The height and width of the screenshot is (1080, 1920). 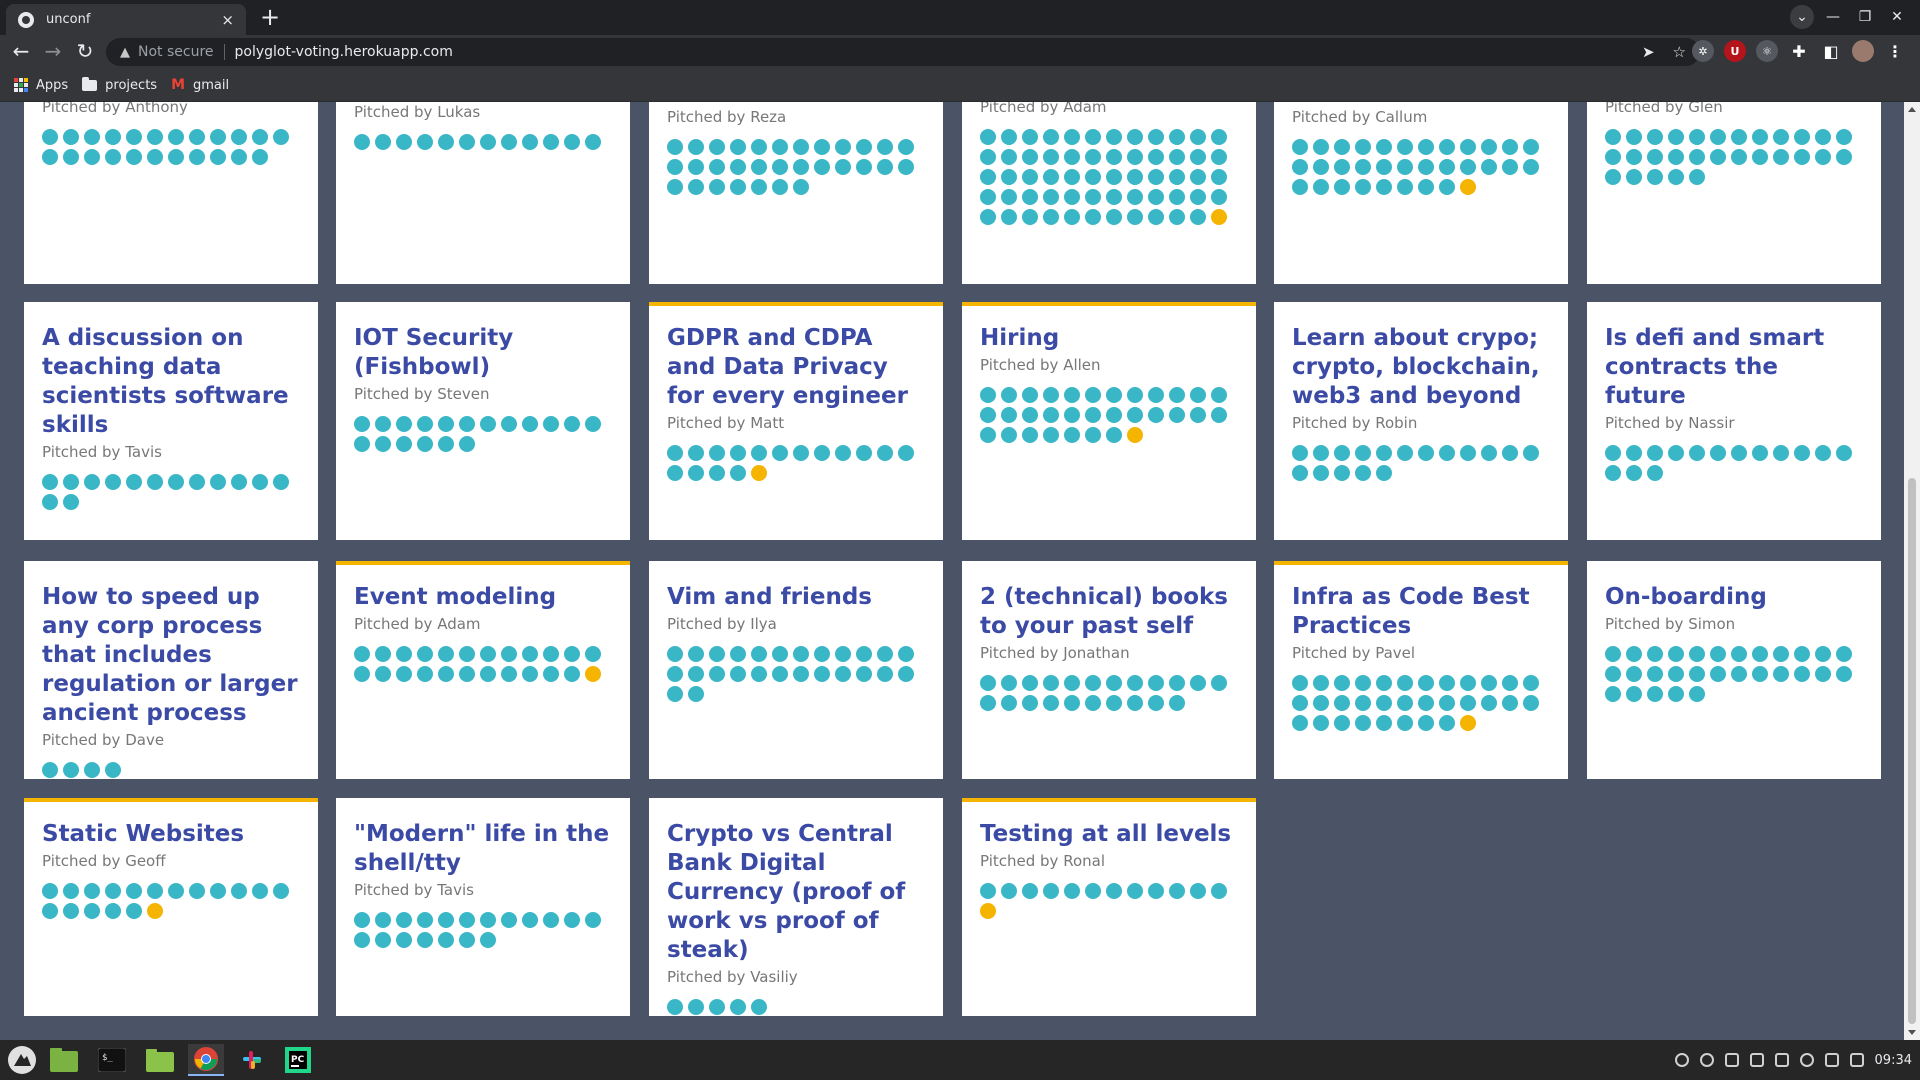 I want to click on ublock-icon: U, so click(x=1735, y=51).